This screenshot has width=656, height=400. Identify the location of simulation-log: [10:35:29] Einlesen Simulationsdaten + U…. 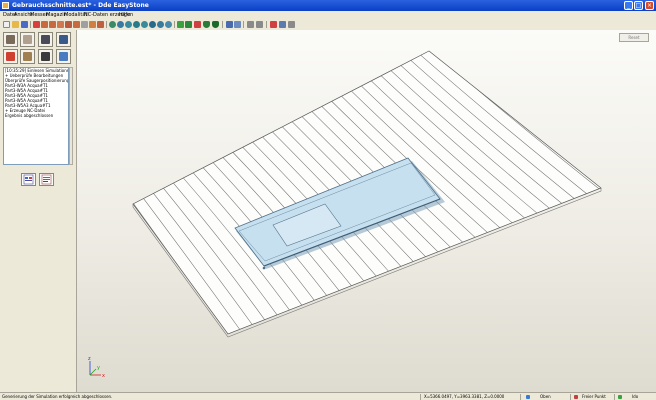
(36, 116).